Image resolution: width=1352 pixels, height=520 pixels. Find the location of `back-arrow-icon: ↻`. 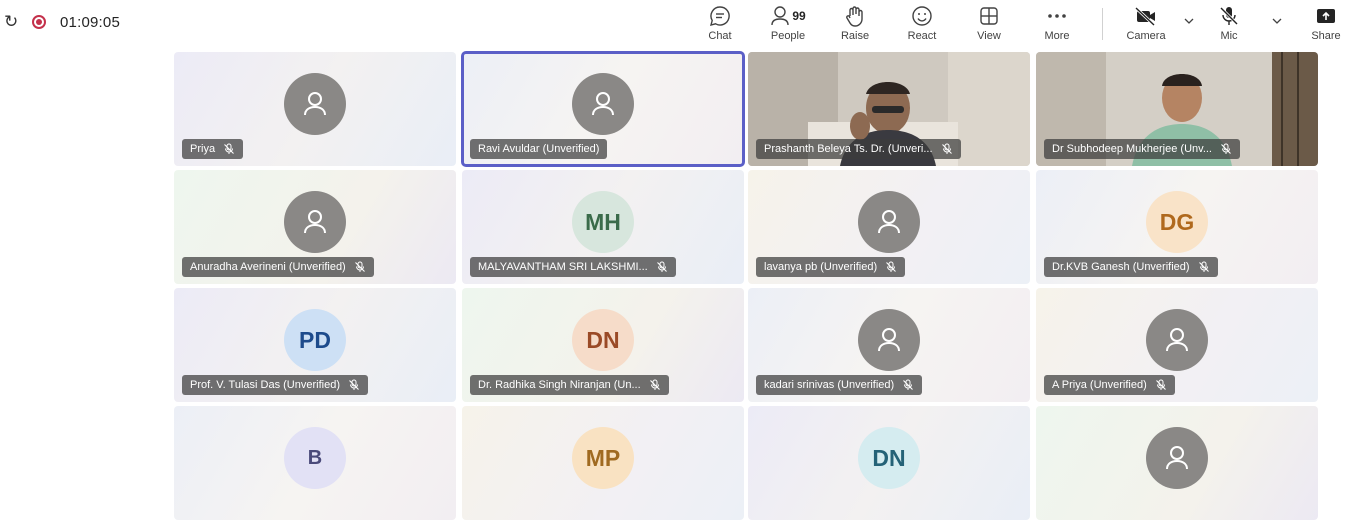

back-arrow-icon: ↻ is located at coordinates (11, 22).